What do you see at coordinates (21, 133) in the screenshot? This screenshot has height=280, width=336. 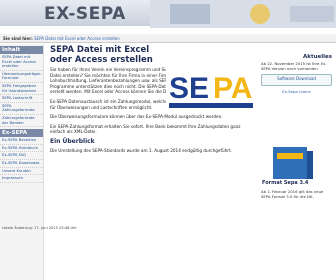 I see `sidebar-group-heading: Ex-SEPA` at bounding box center [21, 133].